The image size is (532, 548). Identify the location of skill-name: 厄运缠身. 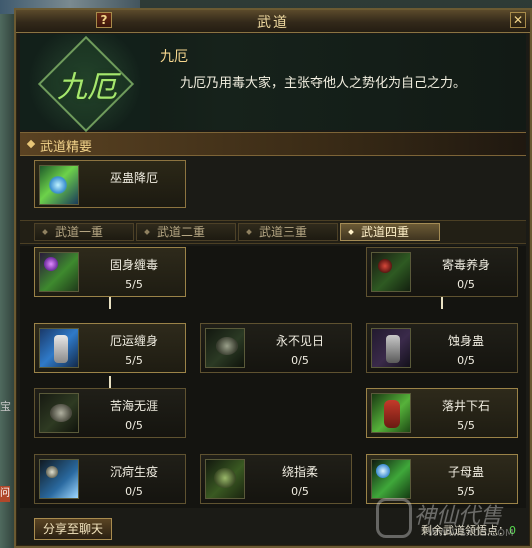
(133, 341).